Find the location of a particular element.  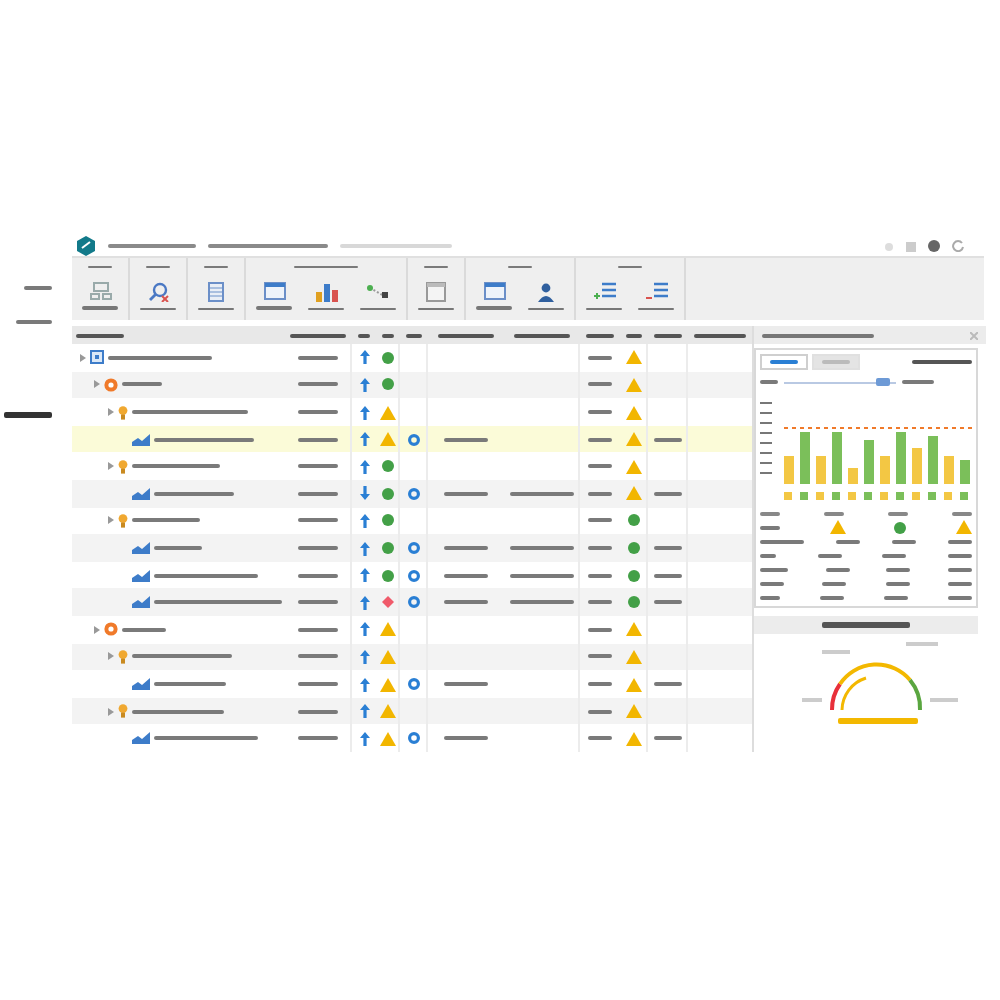

panel-tab is located at coordinates (784, 362).